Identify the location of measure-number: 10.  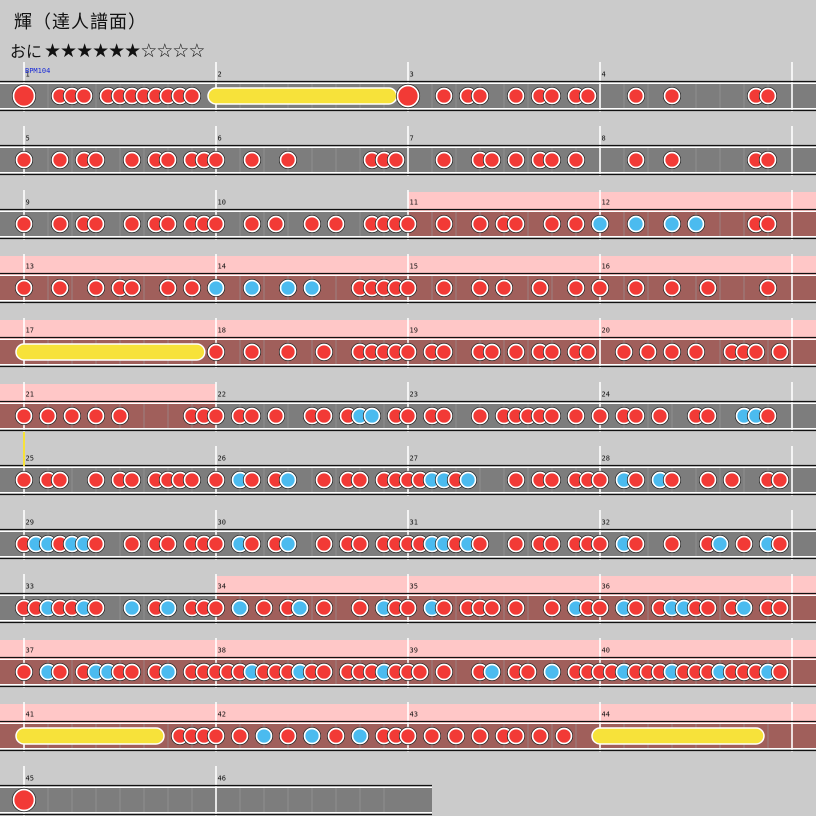
(222, 203).